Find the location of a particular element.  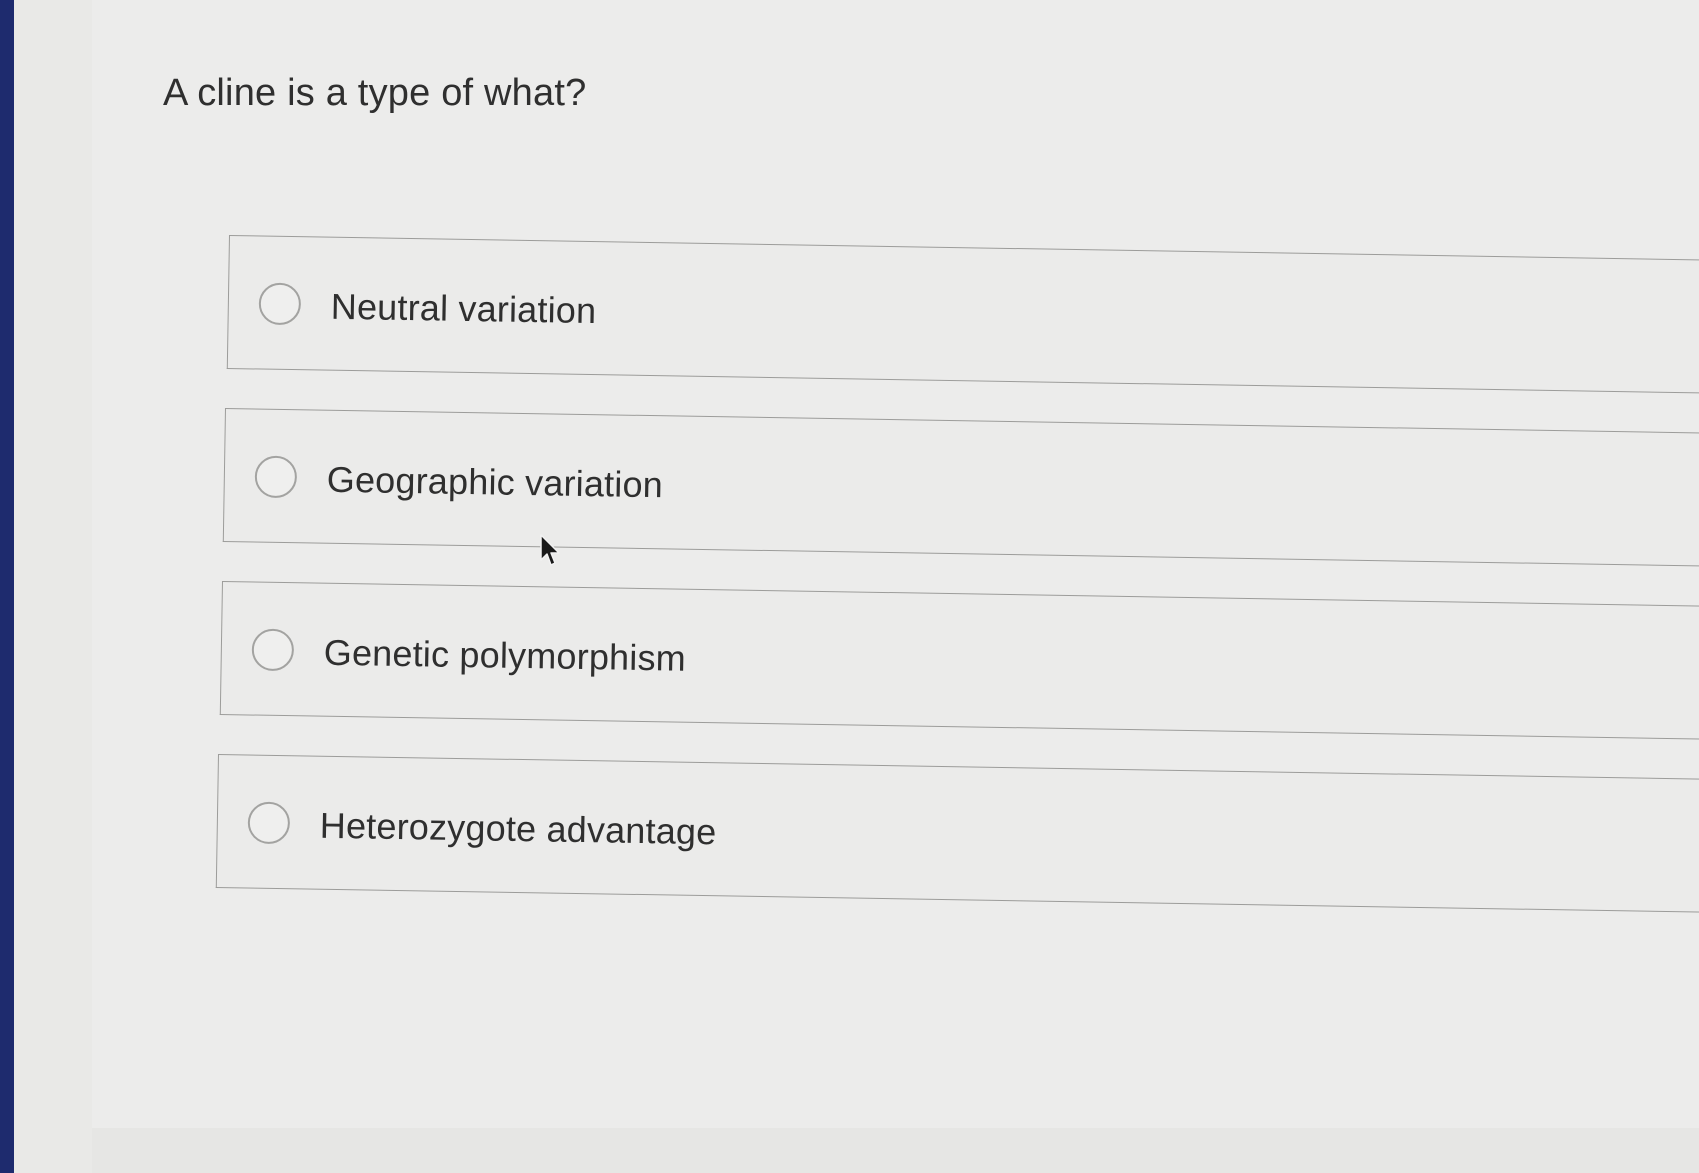

answer-option-label: Heterozygote advantage is located at coordinates (518, 828).